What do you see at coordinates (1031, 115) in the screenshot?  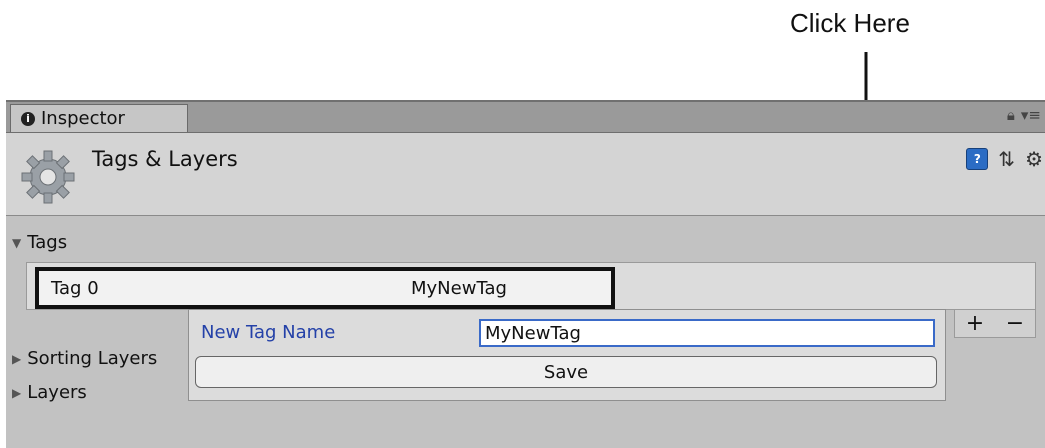 I see `menu-icon: ▾≡` at bounding box center [1031, 115].